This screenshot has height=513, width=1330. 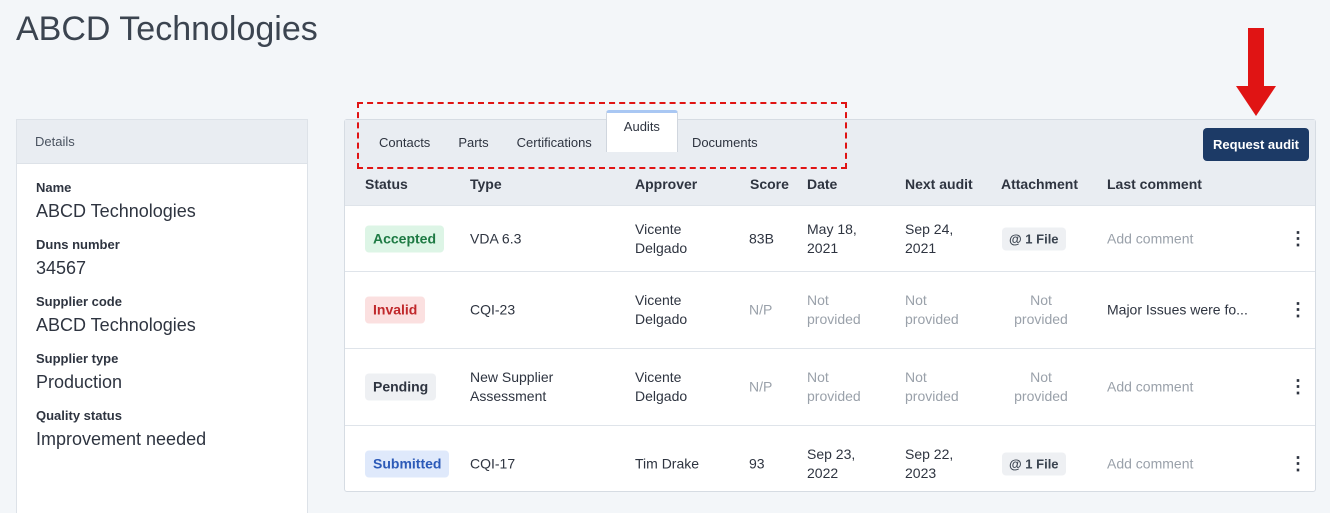 What do you see at coordinates (1154, 184) in the screenshot?
I see `column-header-last-comment: Last comment` at bounding box center [1154, 184].